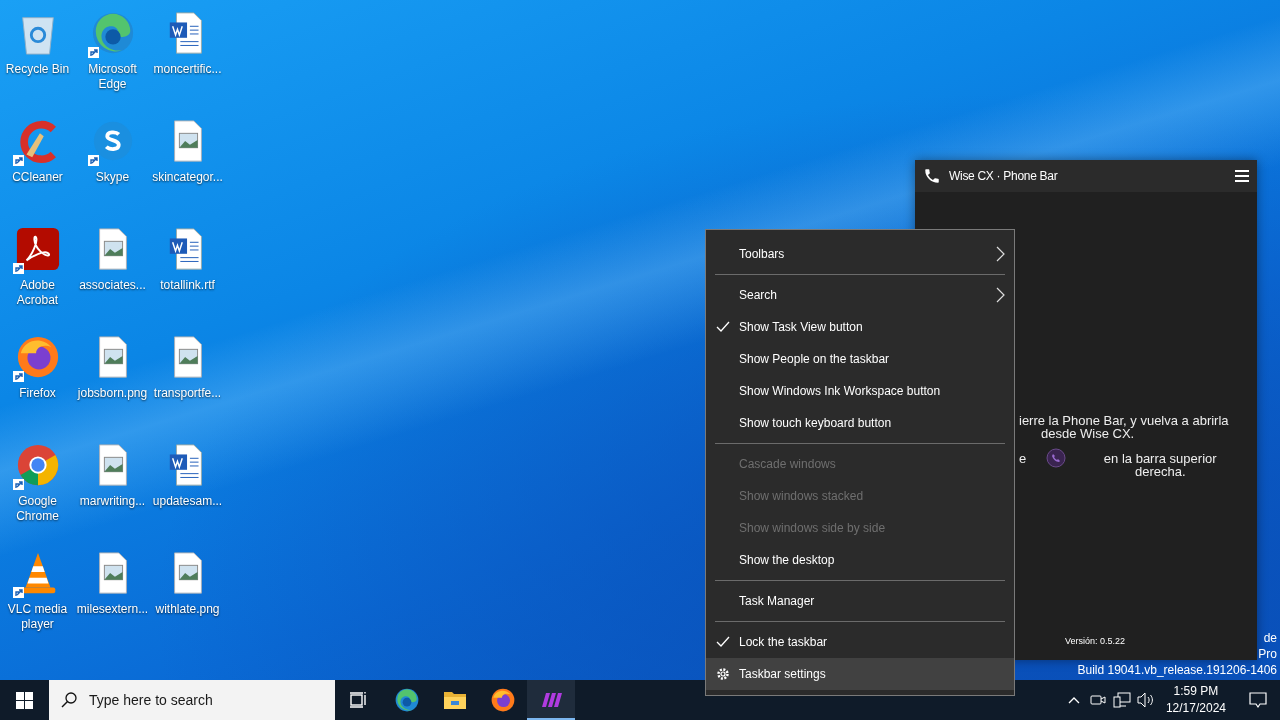 The image size is (1280, 720). What do you see at coordinates (860, 642) in the screenshot?
I see `menu-item: Lock the taskbar` at bounding box center [860, 642].